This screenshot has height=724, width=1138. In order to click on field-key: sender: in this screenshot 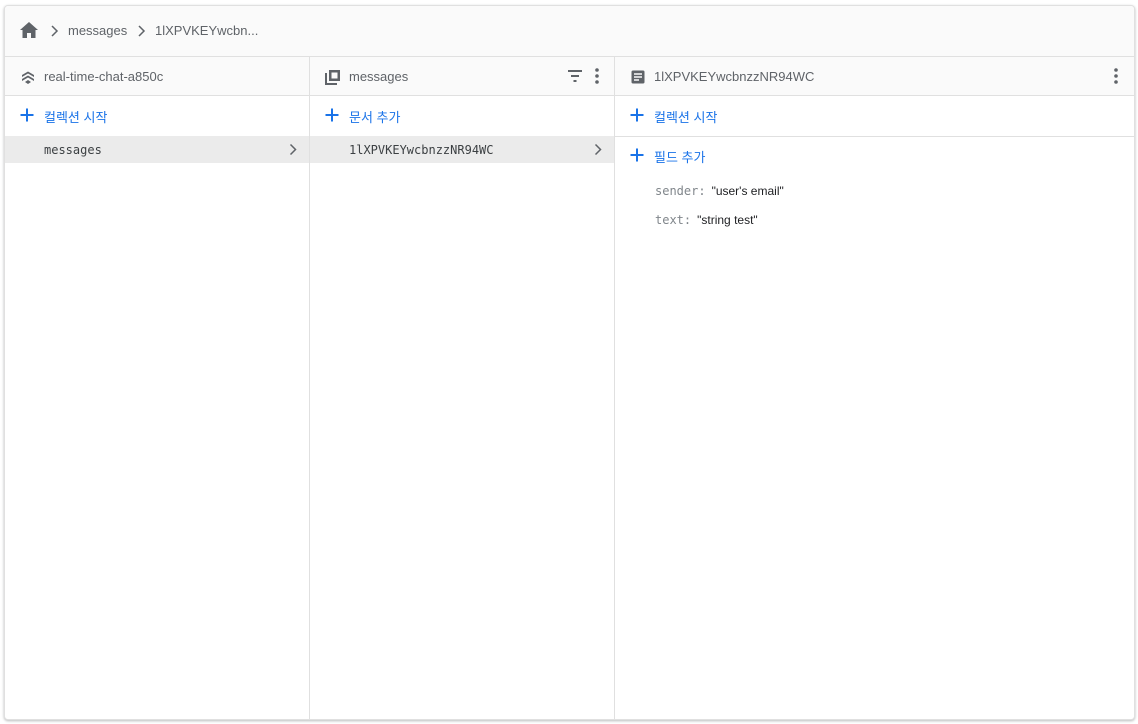, I will do `click(680, 191)`.